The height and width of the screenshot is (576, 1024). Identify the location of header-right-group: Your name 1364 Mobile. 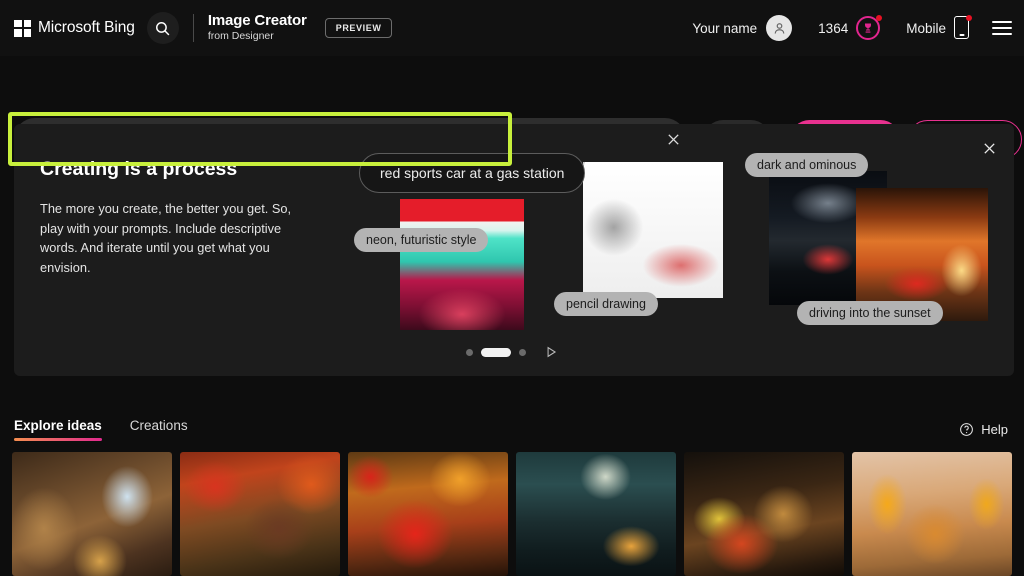
(858, 28).